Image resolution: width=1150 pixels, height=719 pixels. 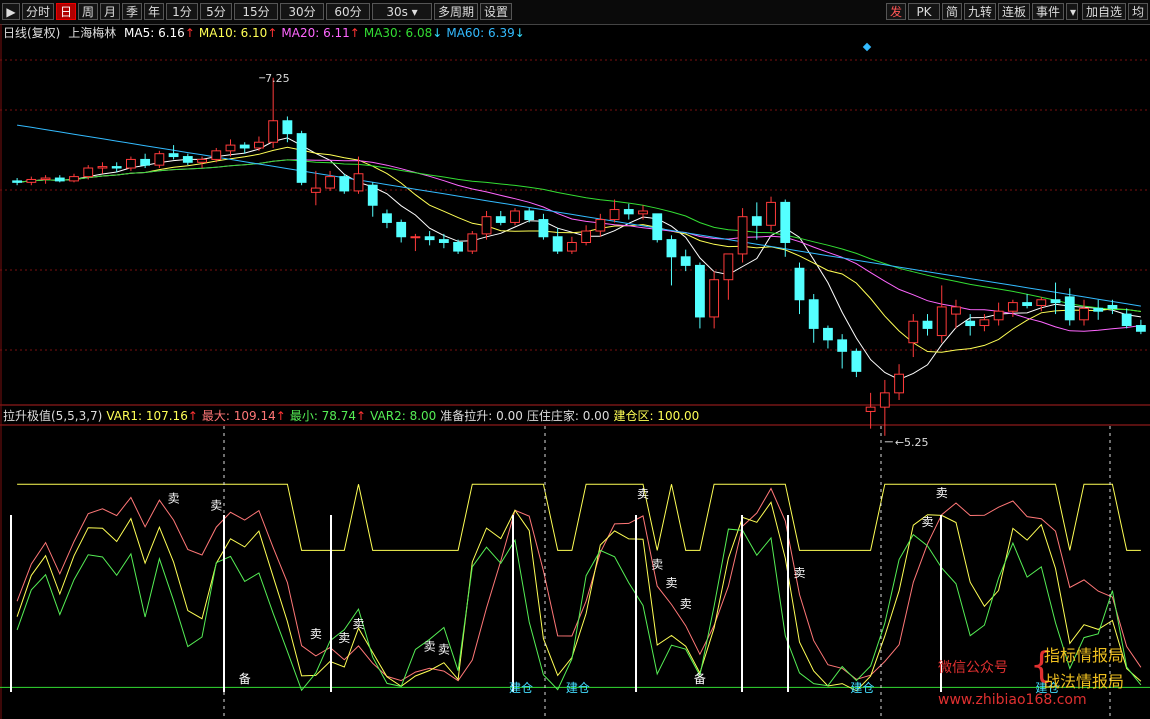 What do you see at coordinates (912, 442) in the screenshot?
I see `low-label: ←5.25` at bounding box center [912, 442].